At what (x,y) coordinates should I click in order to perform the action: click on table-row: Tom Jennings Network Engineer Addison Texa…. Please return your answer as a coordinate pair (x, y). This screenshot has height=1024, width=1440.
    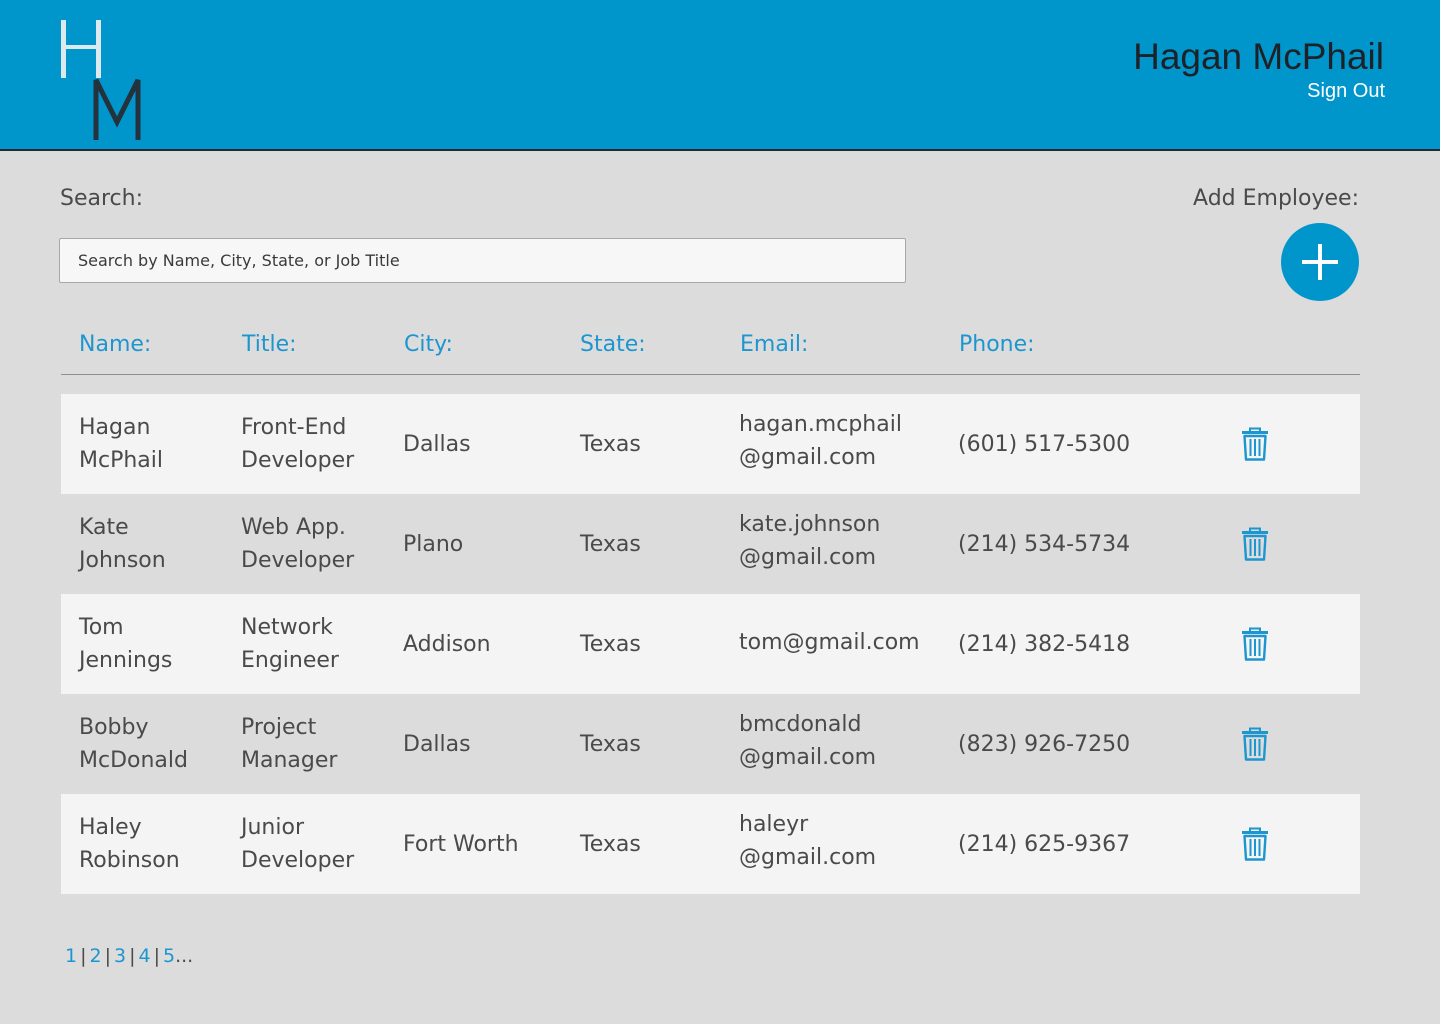
    Looking at the image, I should click on (710, 644).